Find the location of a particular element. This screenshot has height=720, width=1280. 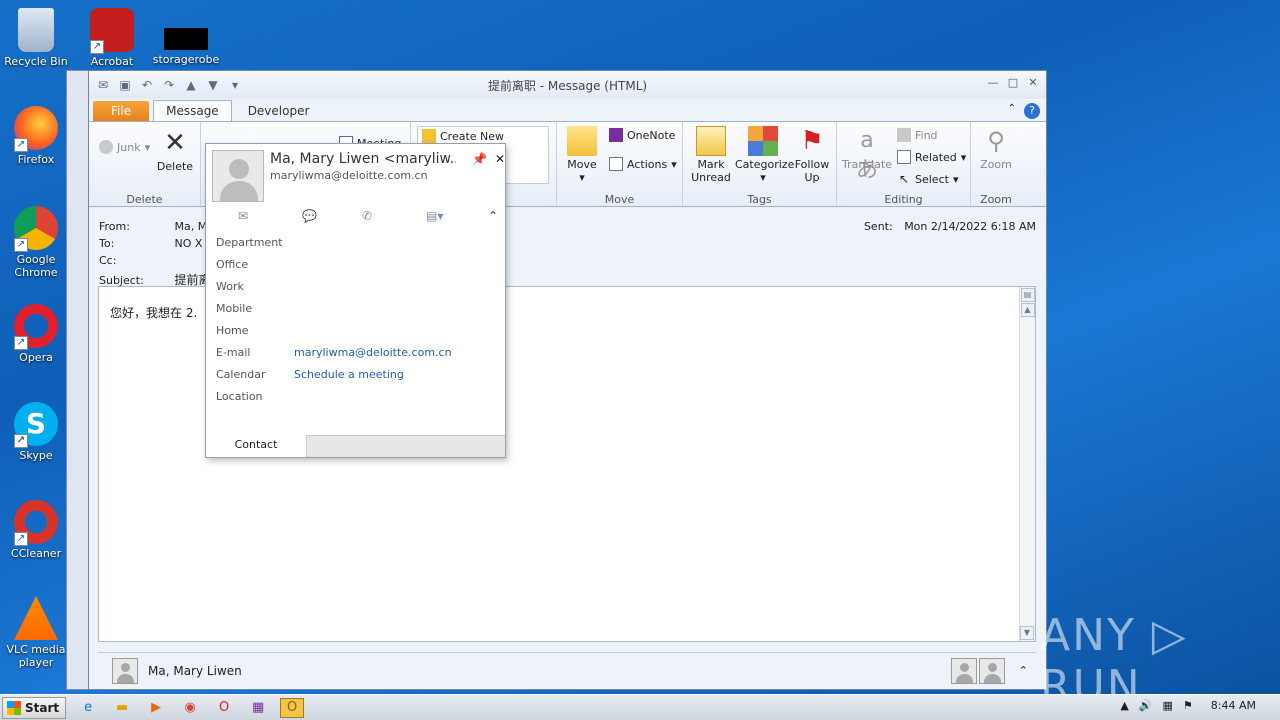

tab-contact: Contact is located at coordinates (256, 446).